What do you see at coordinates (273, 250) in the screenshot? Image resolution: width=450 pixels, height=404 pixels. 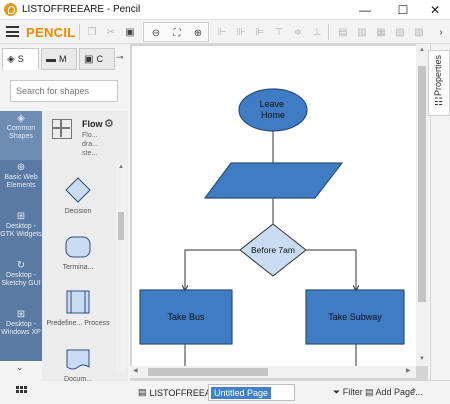 I see `node-before-7am-label: Before 7am` at bounding box center [273, 250].